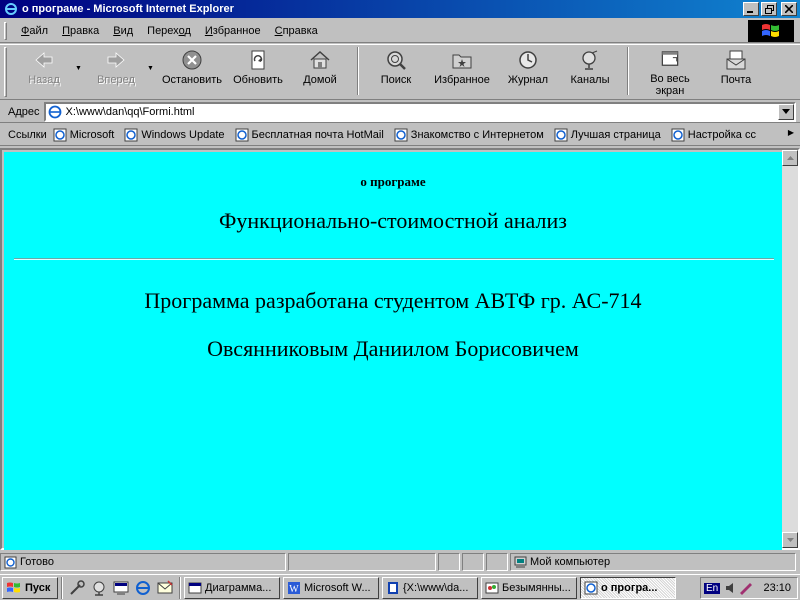 This screenshot has height=600, width=800. What do you see at coordinates (736, 71) in the screenshot?
I see `mail-button: Почта` at bounding box center [736, 71].